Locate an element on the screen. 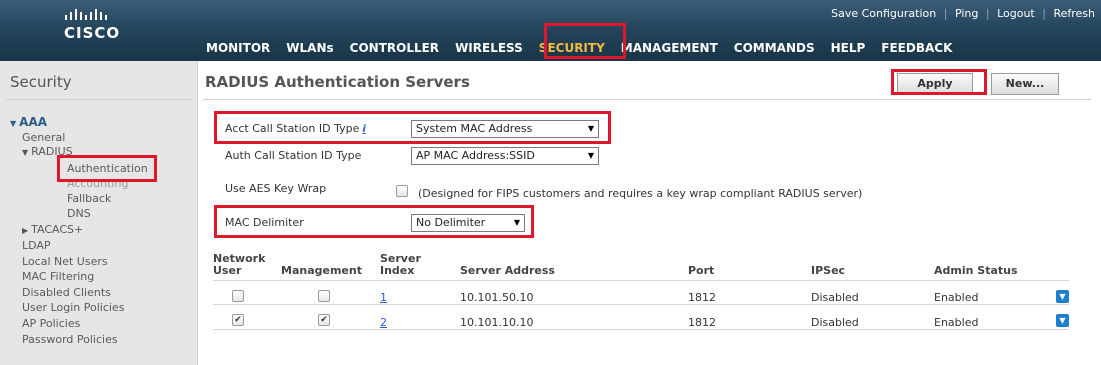  row-2-admin-status: Enabled is located at coordinates (956, 322).